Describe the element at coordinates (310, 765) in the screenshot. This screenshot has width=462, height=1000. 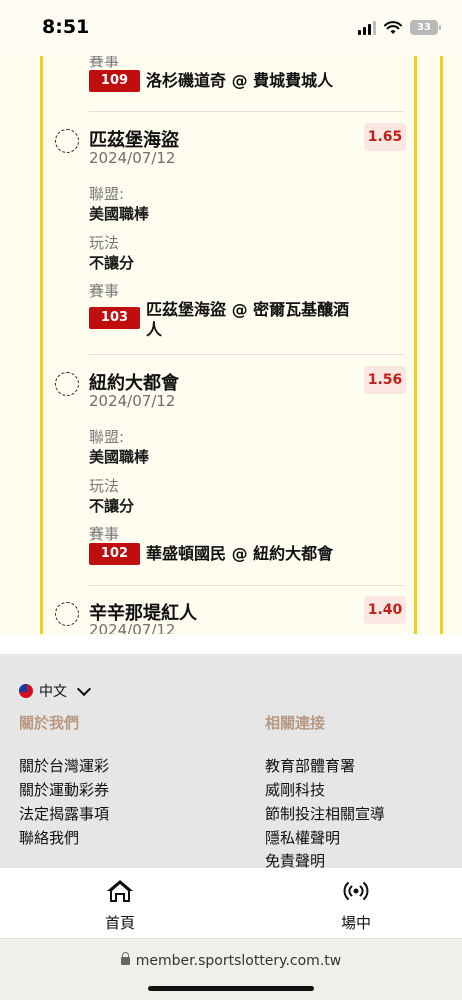
I see `footer-link-sports-admin: 教育部體育署` at that location.